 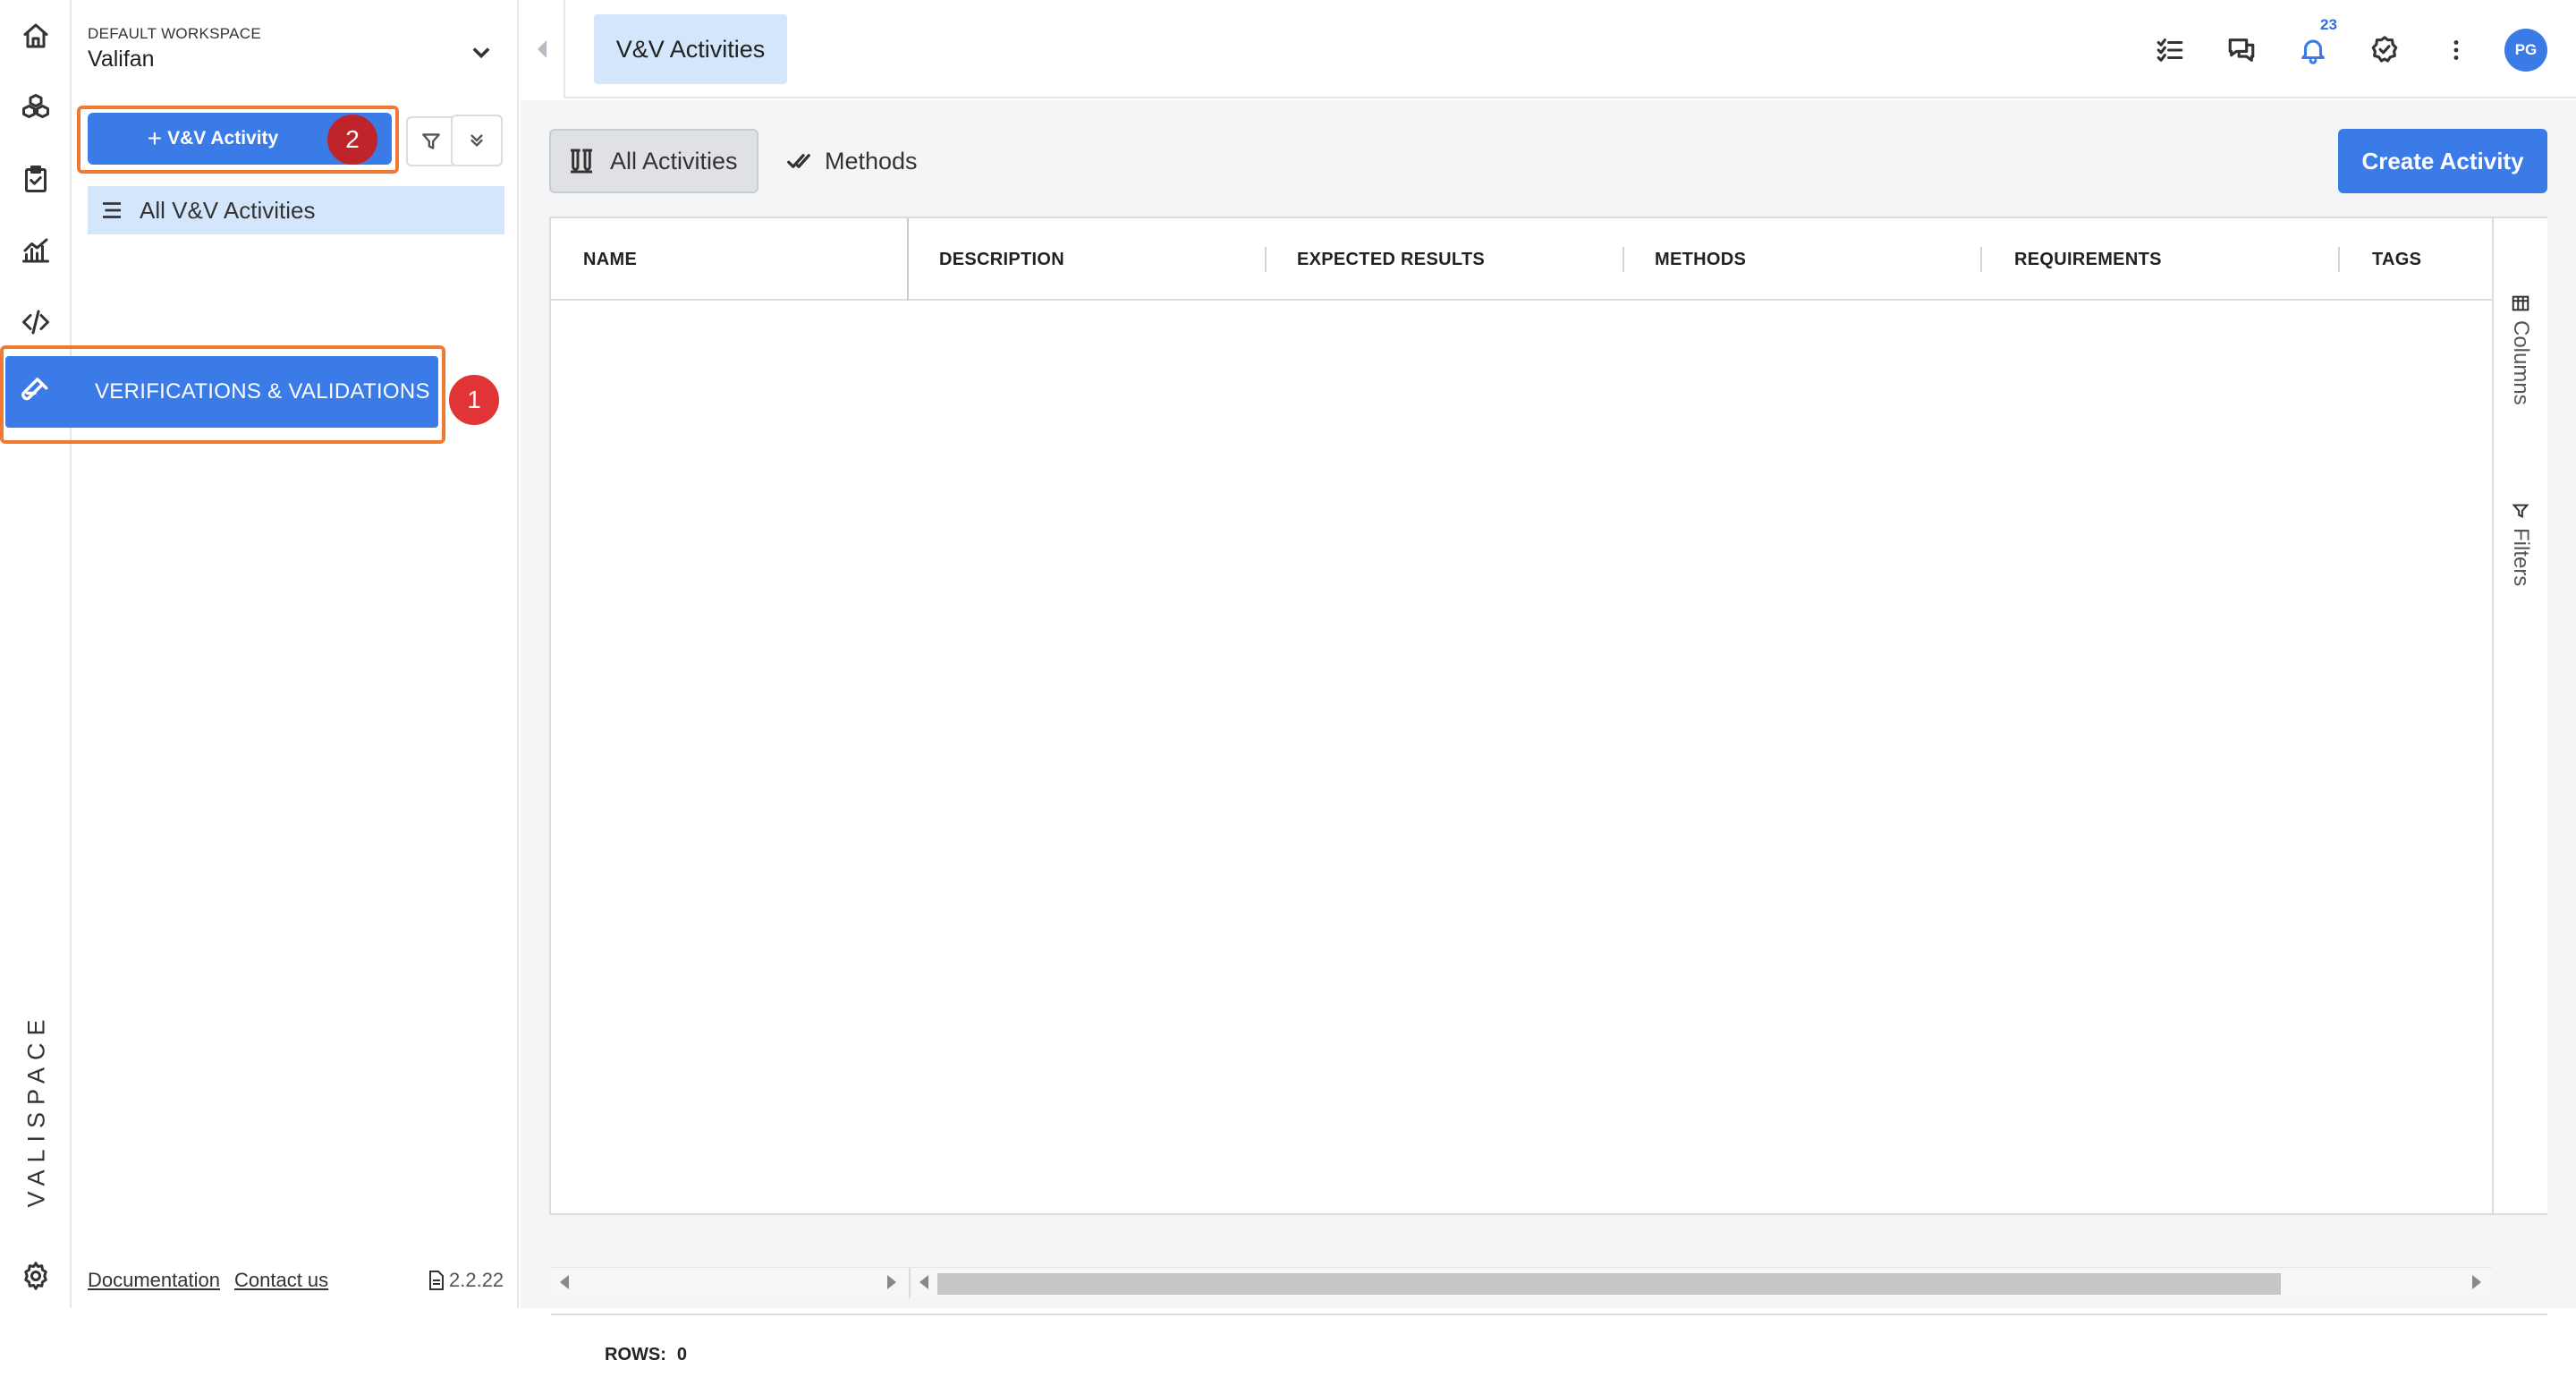 I want to click on document-icon, so click(x=436, y=1280).